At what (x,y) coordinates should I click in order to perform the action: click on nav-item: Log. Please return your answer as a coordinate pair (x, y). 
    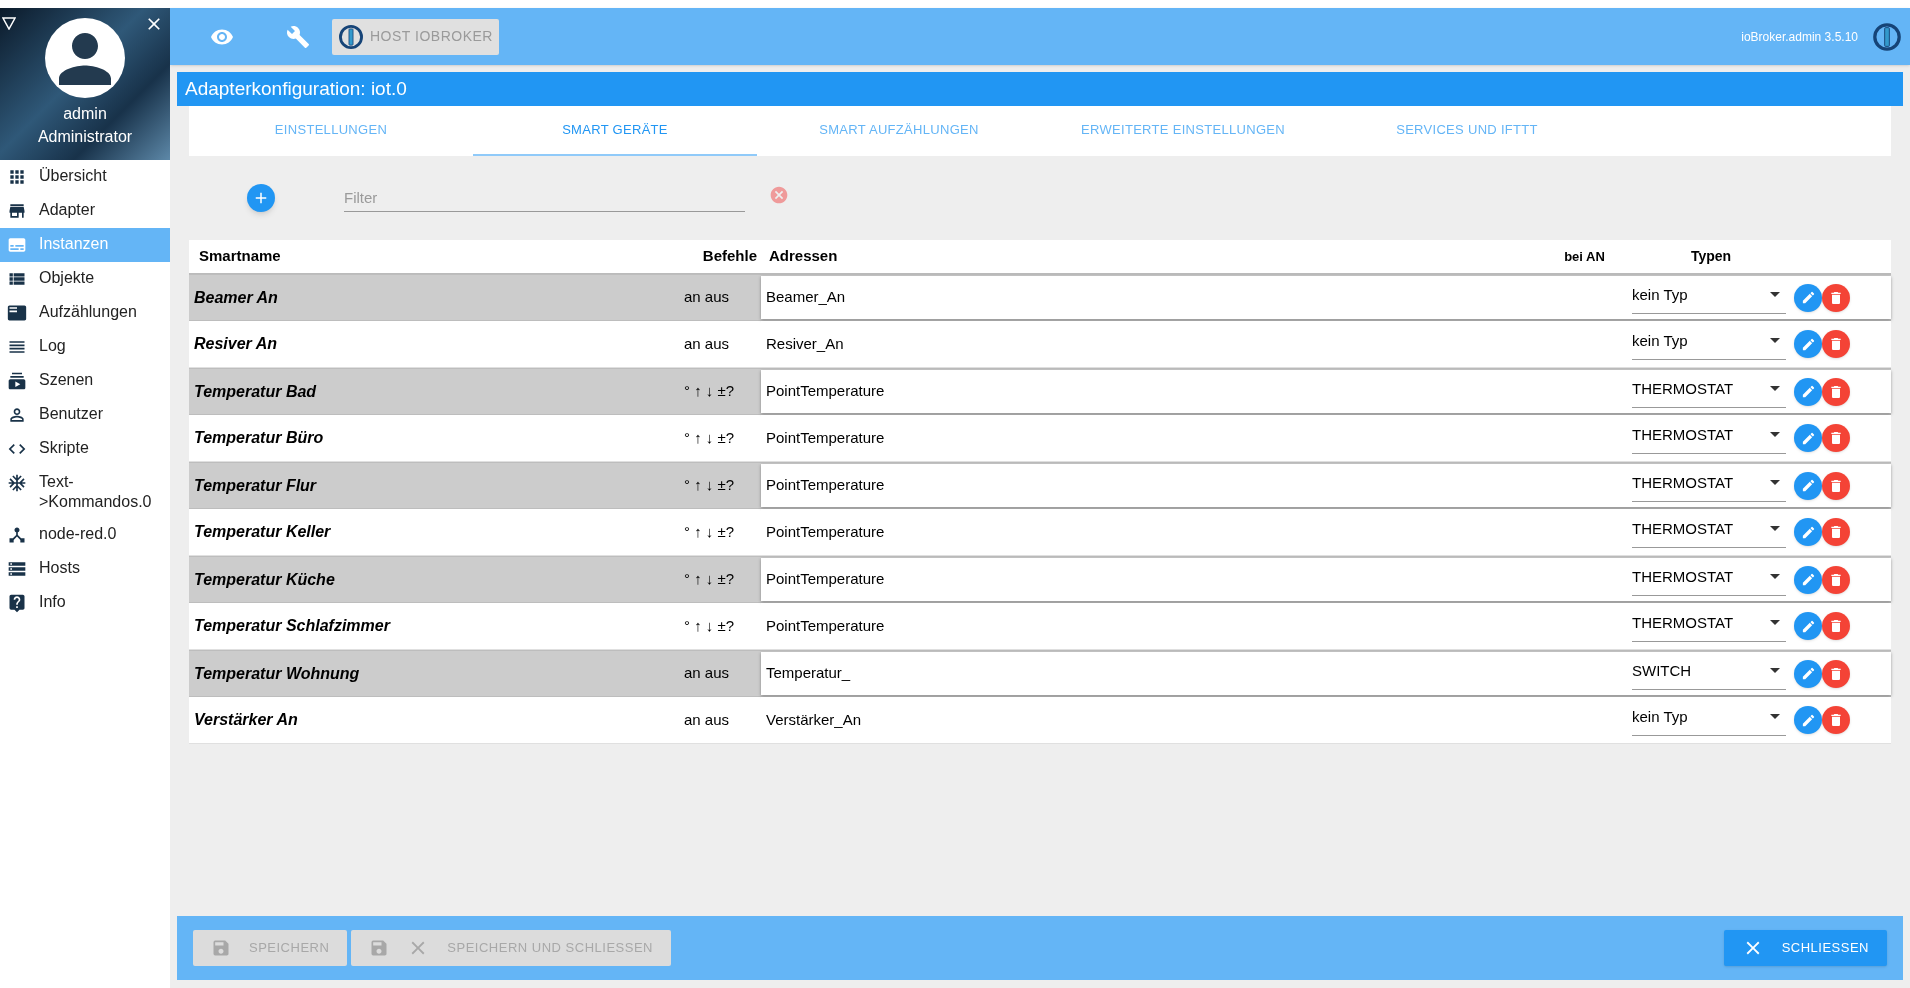
    Looking at the image, I should click on (85, 347).